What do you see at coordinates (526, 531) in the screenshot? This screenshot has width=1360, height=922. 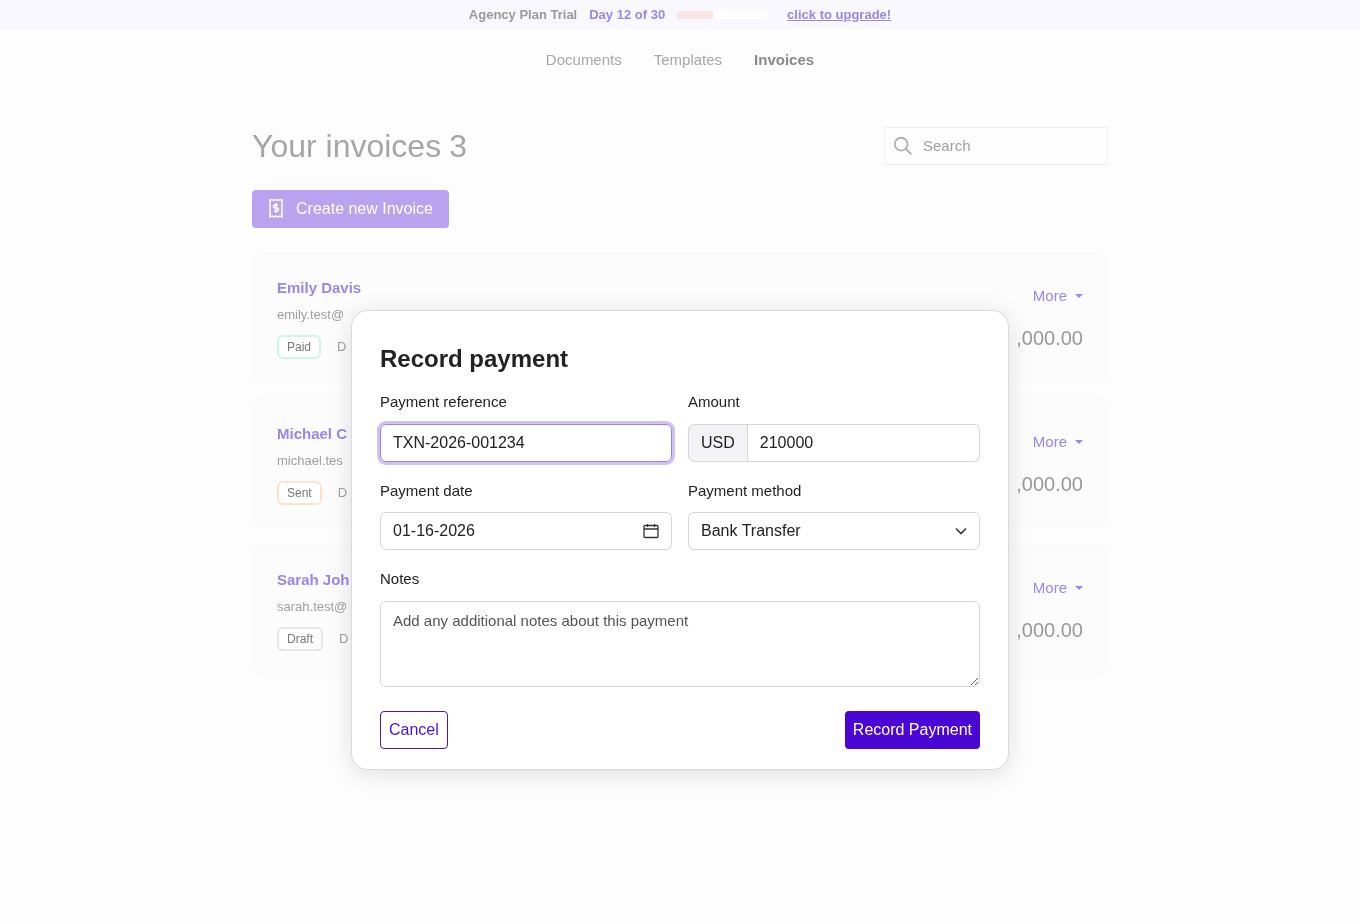 I see `date-input: 01-16-2026` at bounding box center [526, 531].